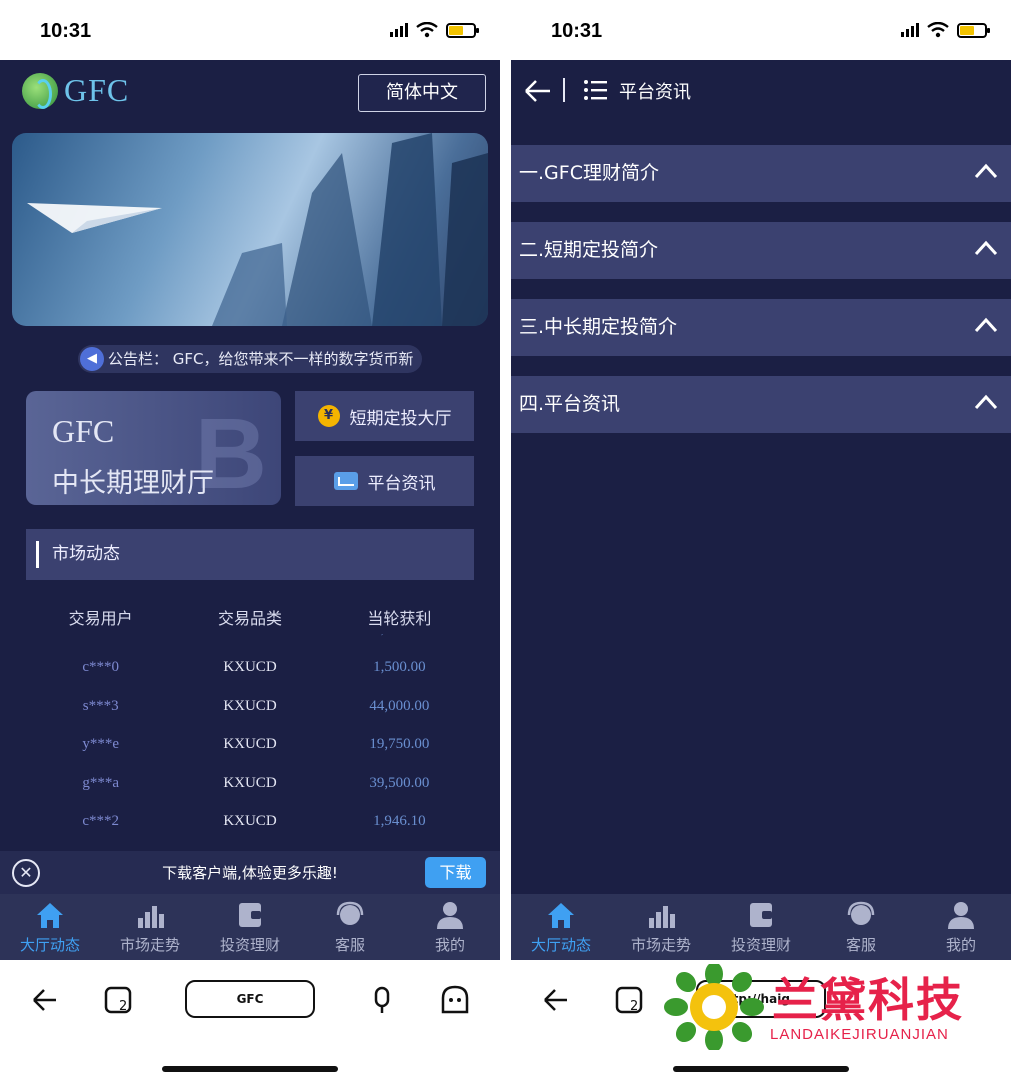  Describe the element at coordinates (328, 416) in the screenshot. I see `yen-icon: ¥` at that location.